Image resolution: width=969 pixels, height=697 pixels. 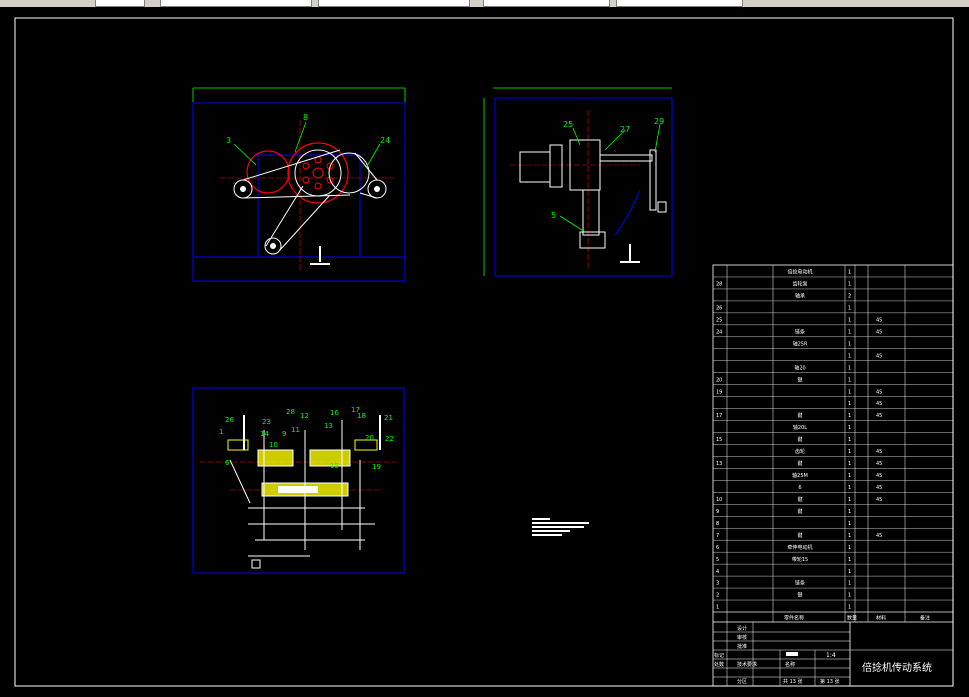 I want to click on bom-row: 28 齿轮泵 1, so click(x=833, y=285).